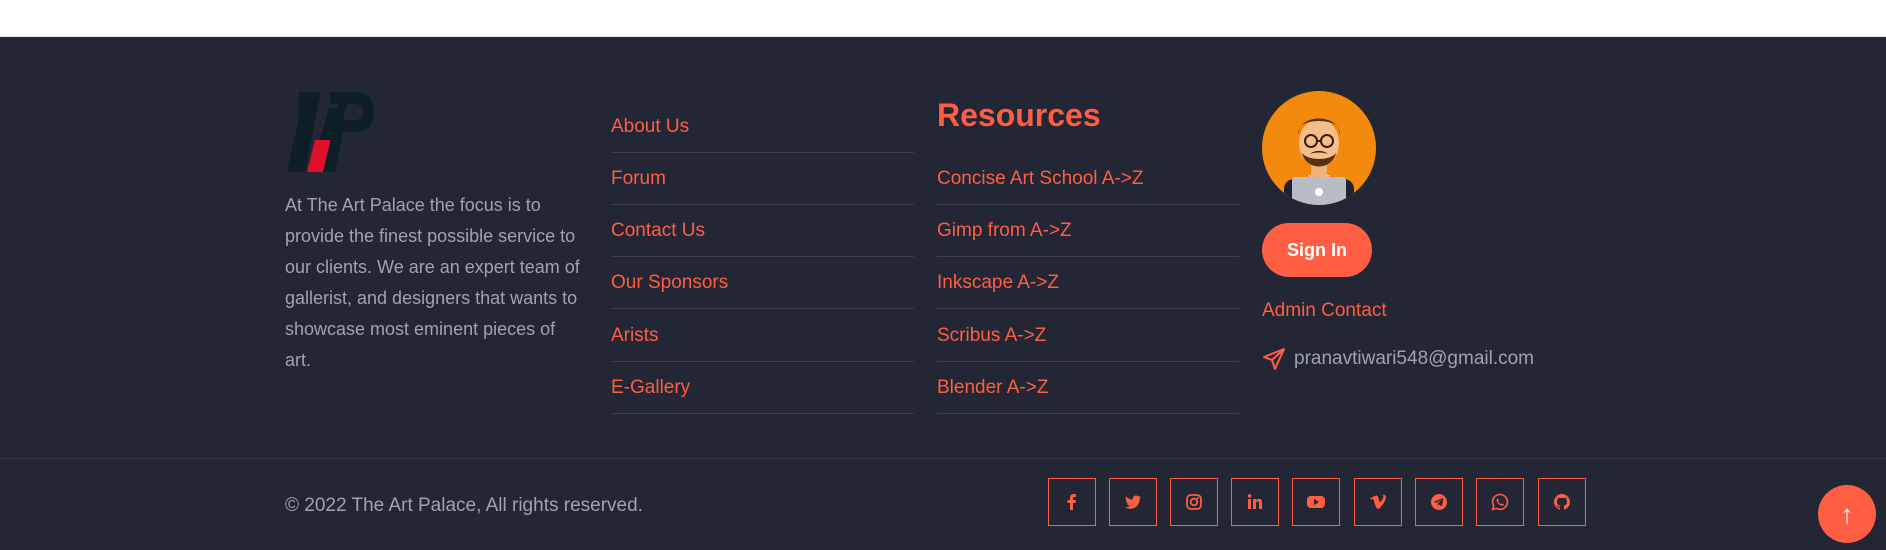 This screenshot has width=1886, height=550. Describe the element at coordinates (1319, 161) in the screenshot. I see `avatar-illustration` at that location.